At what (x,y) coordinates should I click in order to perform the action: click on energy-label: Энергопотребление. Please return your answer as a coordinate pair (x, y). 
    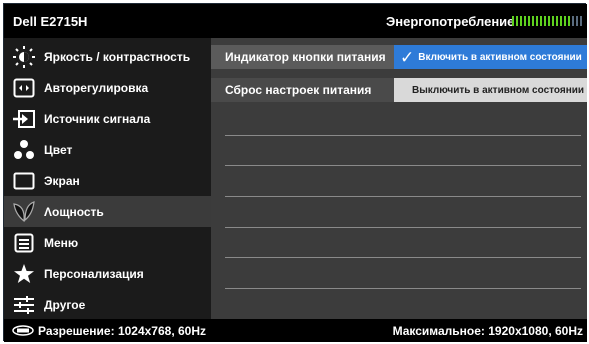
    Looking at the image, I should click on (450, 21).